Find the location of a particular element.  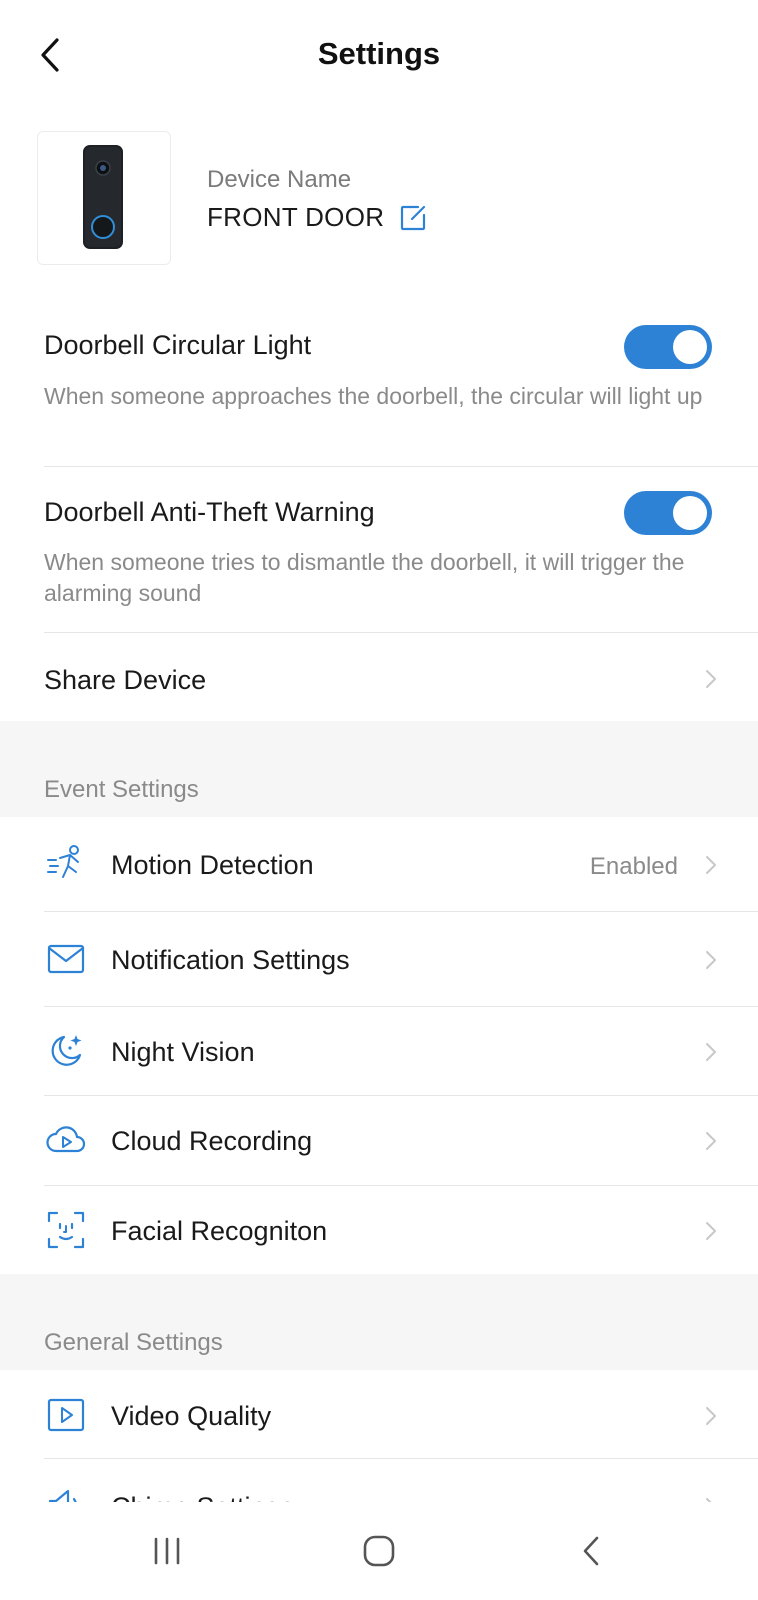

general-settings-label: General Settings is located at coordinates (133, 1342).